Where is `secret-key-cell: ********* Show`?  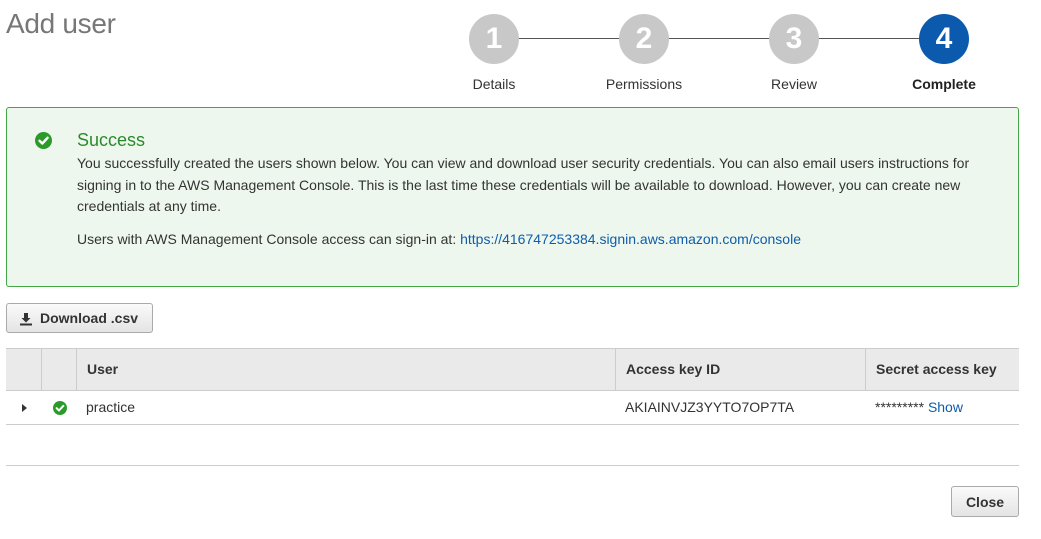 secret-key-cell: ********* Show is located at coordinates (914, 407).